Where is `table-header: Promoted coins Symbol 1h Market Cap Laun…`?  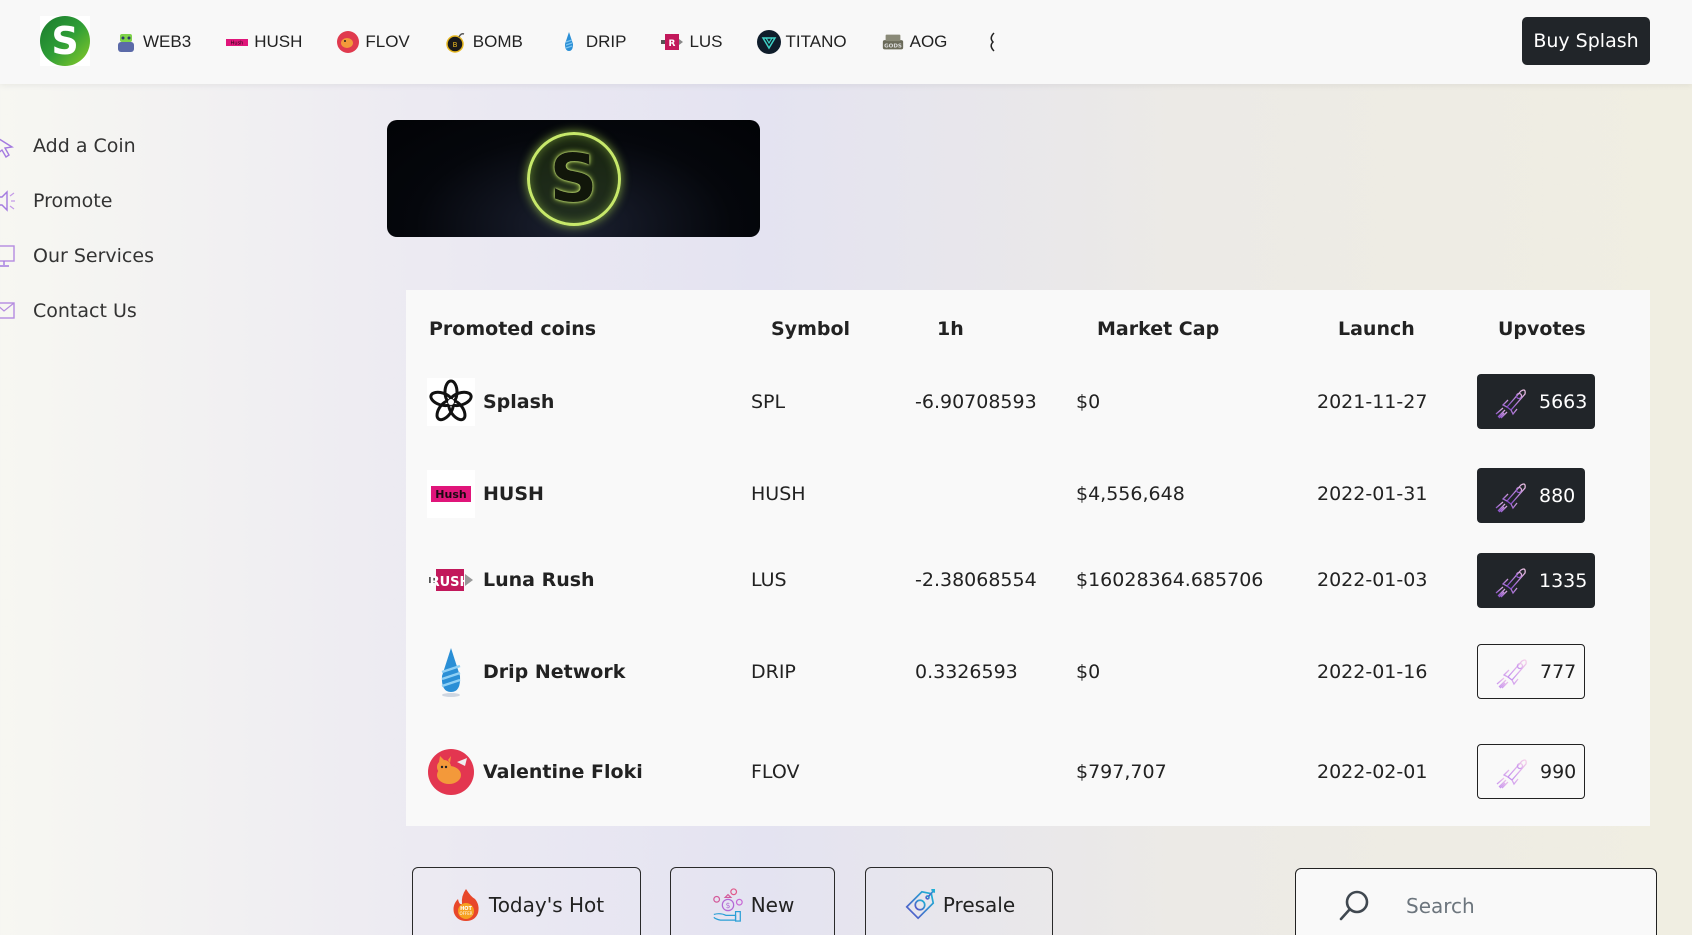 table-header: Promoted coins Symbol 1h Market Cap Laun… is located at coordinates (1028, 328).